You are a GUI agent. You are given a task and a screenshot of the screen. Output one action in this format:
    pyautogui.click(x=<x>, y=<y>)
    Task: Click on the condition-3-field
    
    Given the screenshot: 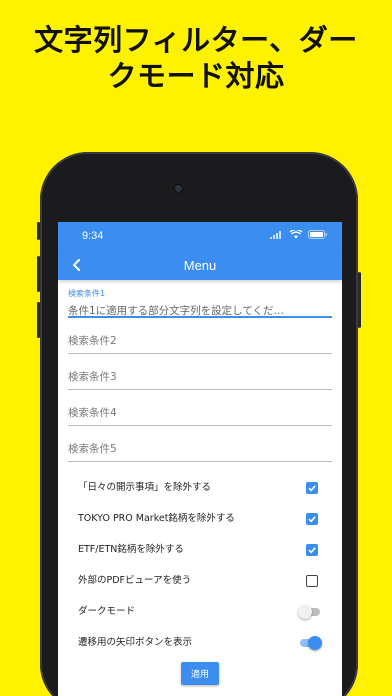 What is the action you would take?
    pyautogui.click(x=200, y=372)
    